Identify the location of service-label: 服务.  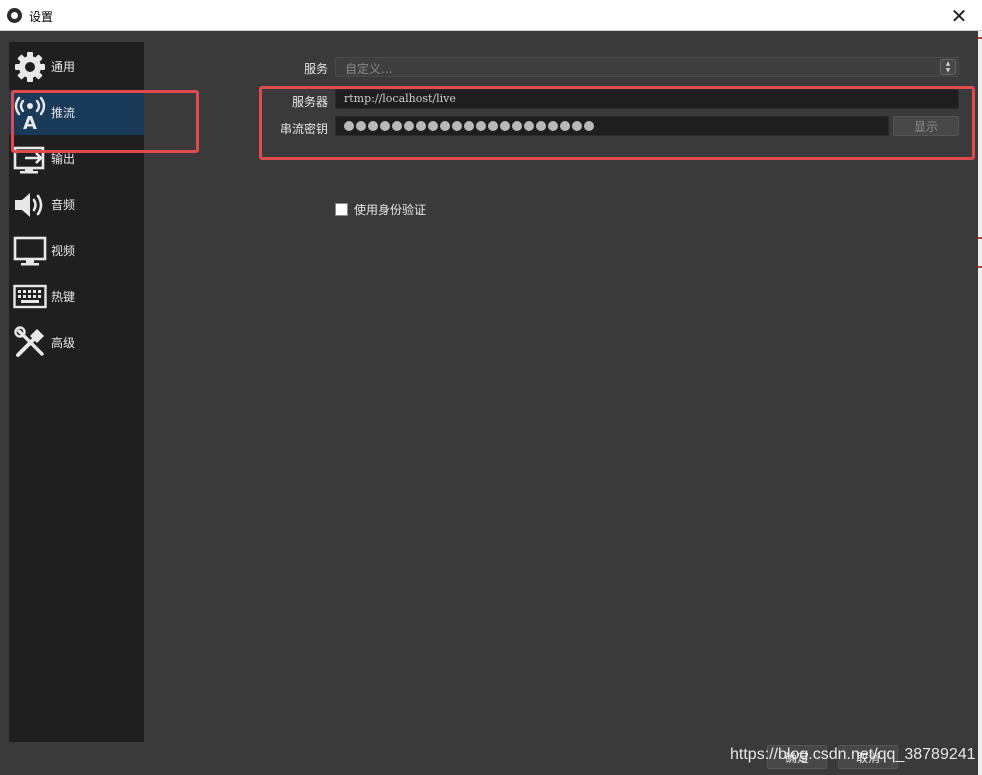
(315, 69).